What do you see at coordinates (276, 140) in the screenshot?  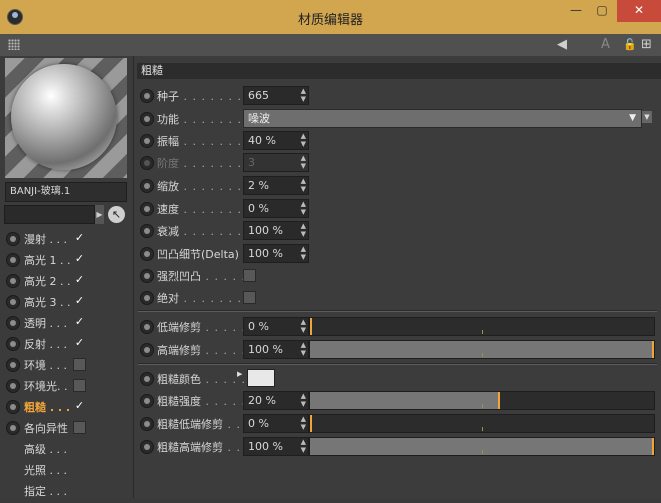 I see `amplitude-input: 40 % ▲ ▼` at bounding box center [276, 140].